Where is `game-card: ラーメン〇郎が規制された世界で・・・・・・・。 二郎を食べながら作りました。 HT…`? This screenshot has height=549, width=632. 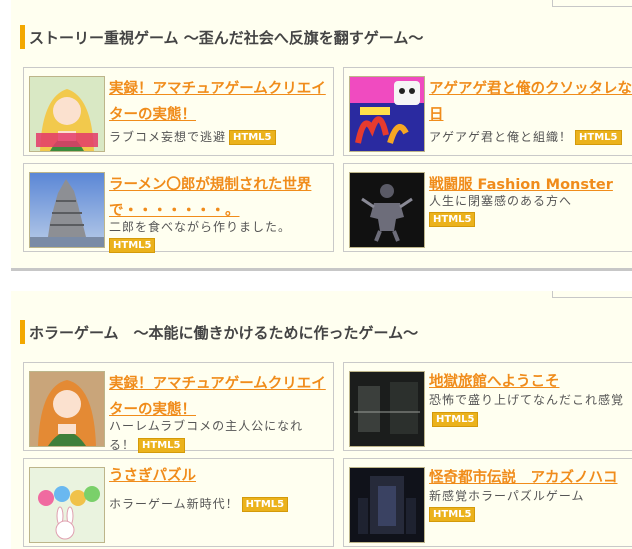
game-card: ラーメン〇郎が規制された世界で・・・・・・・。 二郎を食べながら作りました。 HT… is located at coordinates (178, 208).